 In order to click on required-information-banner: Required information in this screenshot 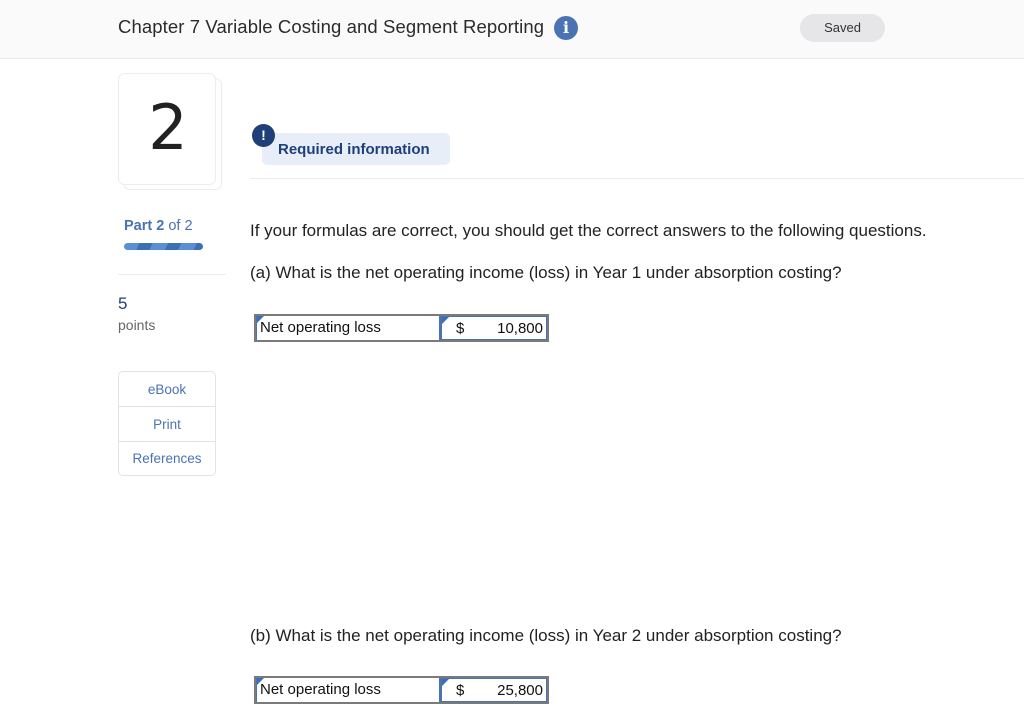, I will do `click(356, 149)`.